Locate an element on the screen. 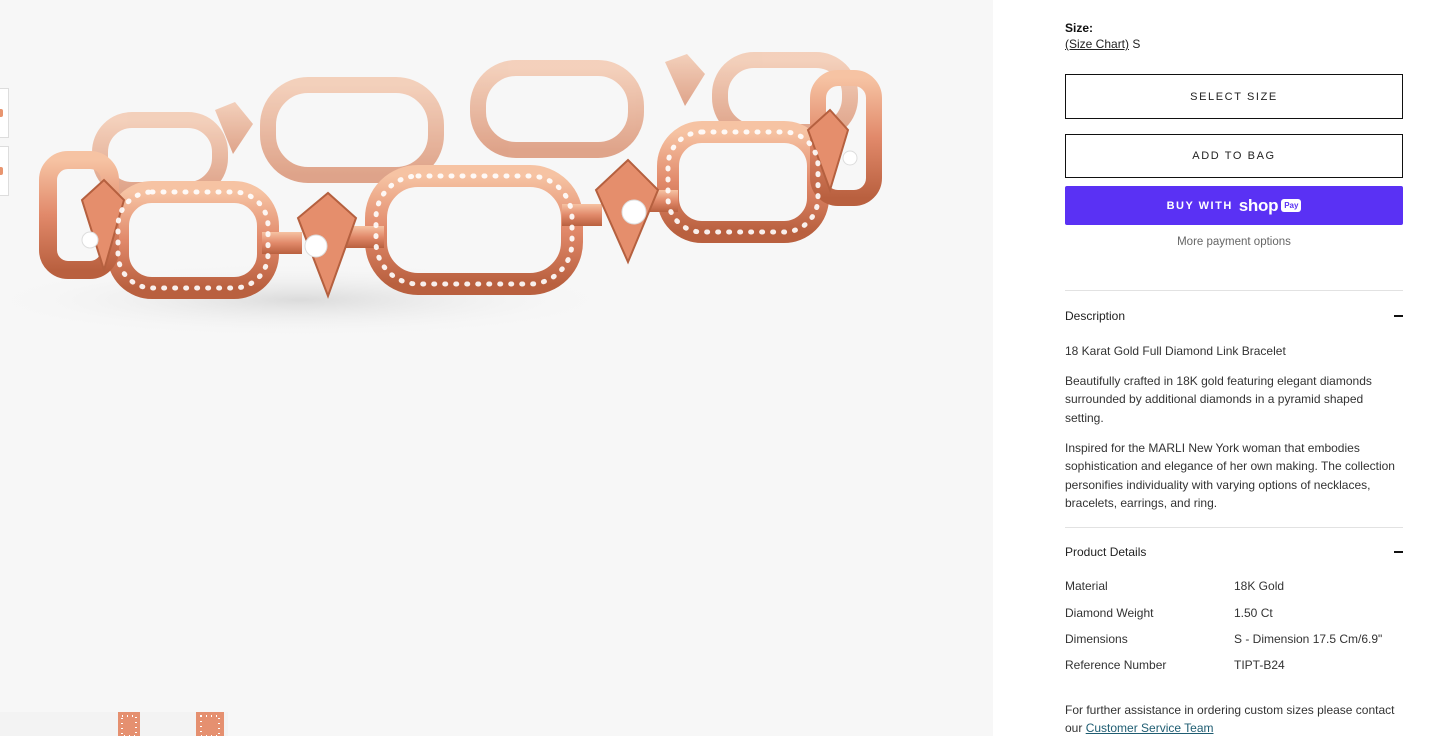  details-key: Diamond Weight is located at coordinates (1109, 613).